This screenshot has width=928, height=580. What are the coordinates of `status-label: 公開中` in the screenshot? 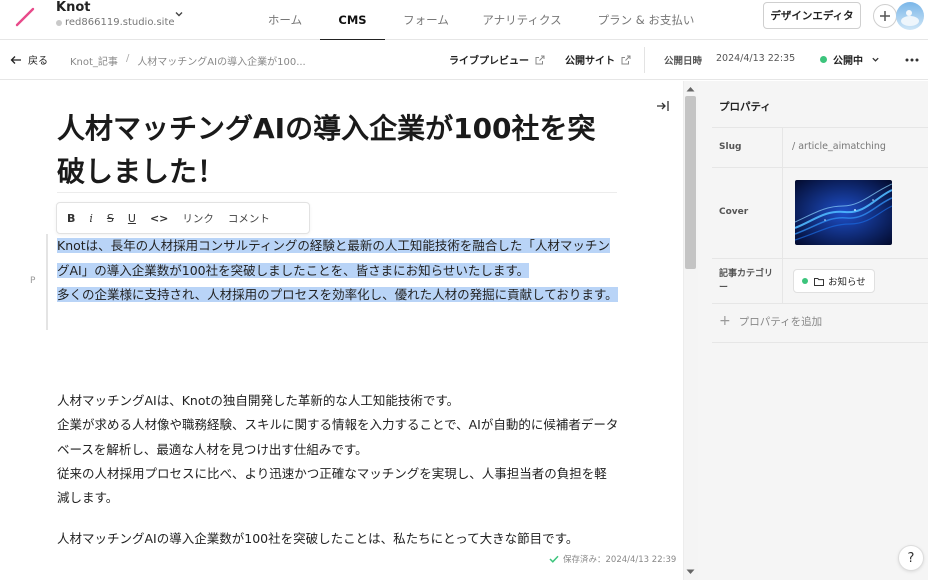 It's located at (848, 61).